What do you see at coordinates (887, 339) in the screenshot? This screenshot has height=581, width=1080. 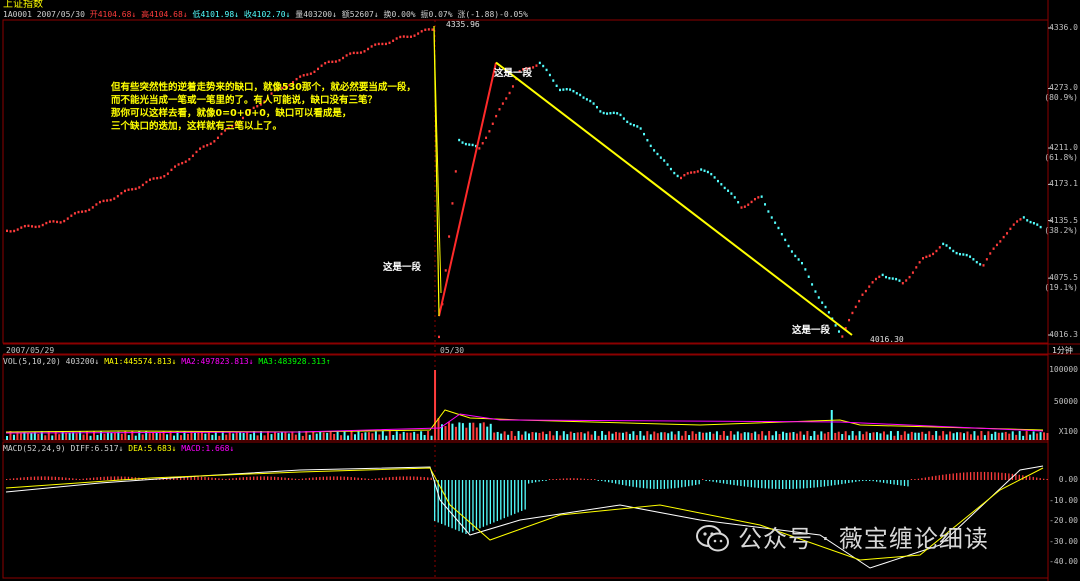 I see `trough-price-marker: 4016.30` at bounding box center [887, 339].